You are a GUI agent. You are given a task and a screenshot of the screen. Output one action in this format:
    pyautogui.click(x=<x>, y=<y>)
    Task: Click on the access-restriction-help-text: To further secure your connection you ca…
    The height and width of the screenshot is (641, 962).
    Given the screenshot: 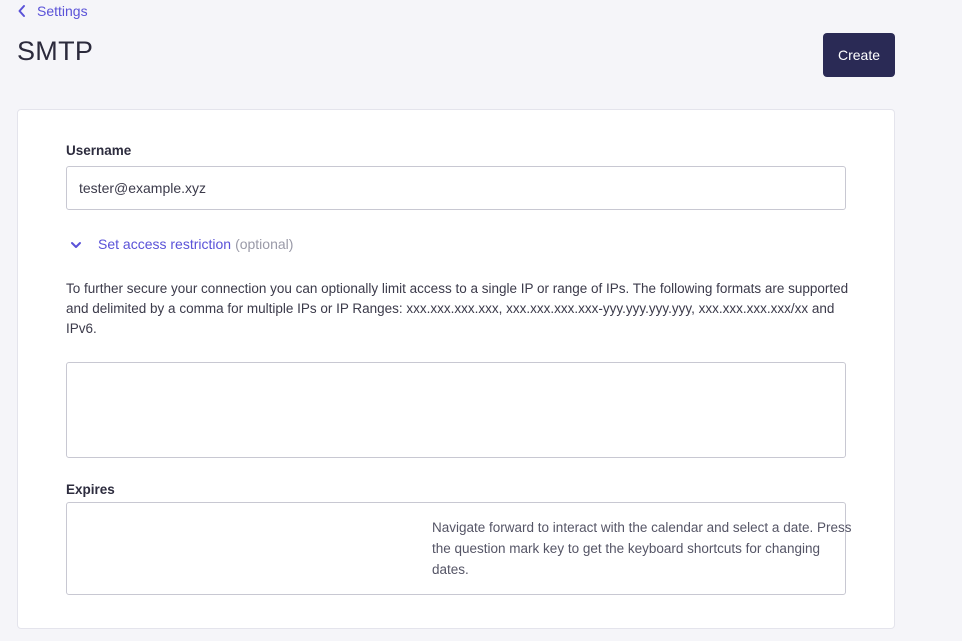 What is the action you would take?
    pyautogui.click(x=457, y=308)
    